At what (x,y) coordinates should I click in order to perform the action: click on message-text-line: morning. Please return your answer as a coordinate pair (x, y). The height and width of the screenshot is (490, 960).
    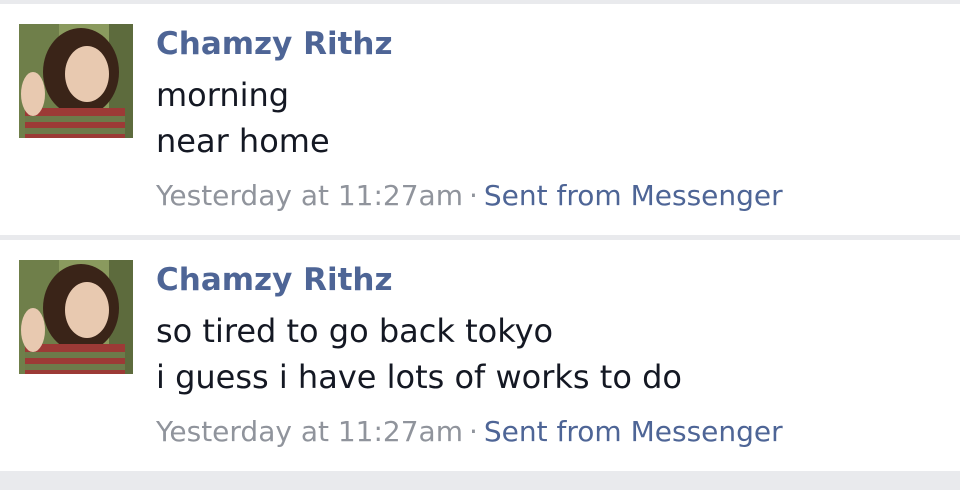
    Looking at the image, I should click on (223, 95).